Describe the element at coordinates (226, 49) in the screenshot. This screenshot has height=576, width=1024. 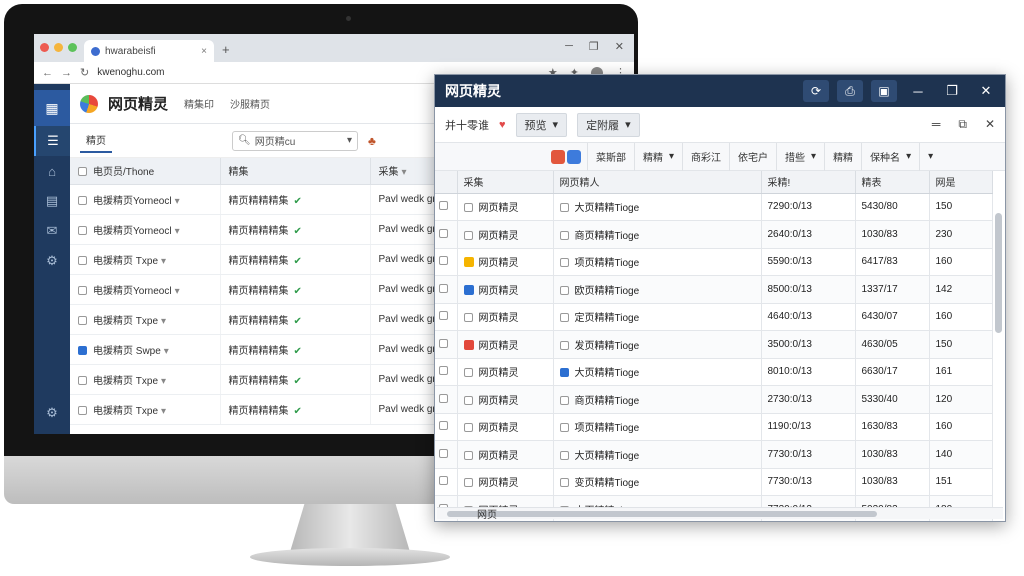
I see `new-tab-button: +` at that location.